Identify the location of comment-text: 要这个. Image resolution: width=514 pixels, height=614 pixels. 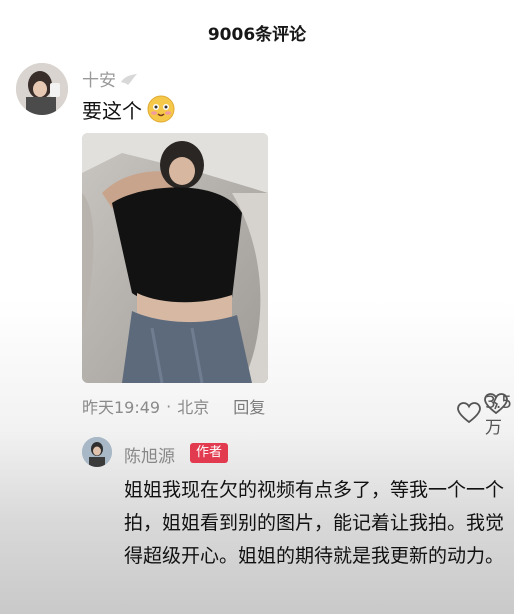
(129, 109).